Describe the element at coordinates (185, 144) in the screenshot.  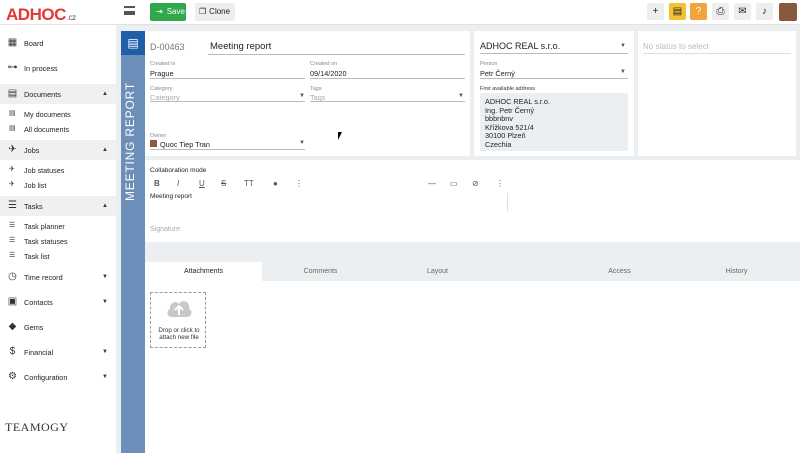
I see `owner-select: Quoc Tiep Tran` at that location.